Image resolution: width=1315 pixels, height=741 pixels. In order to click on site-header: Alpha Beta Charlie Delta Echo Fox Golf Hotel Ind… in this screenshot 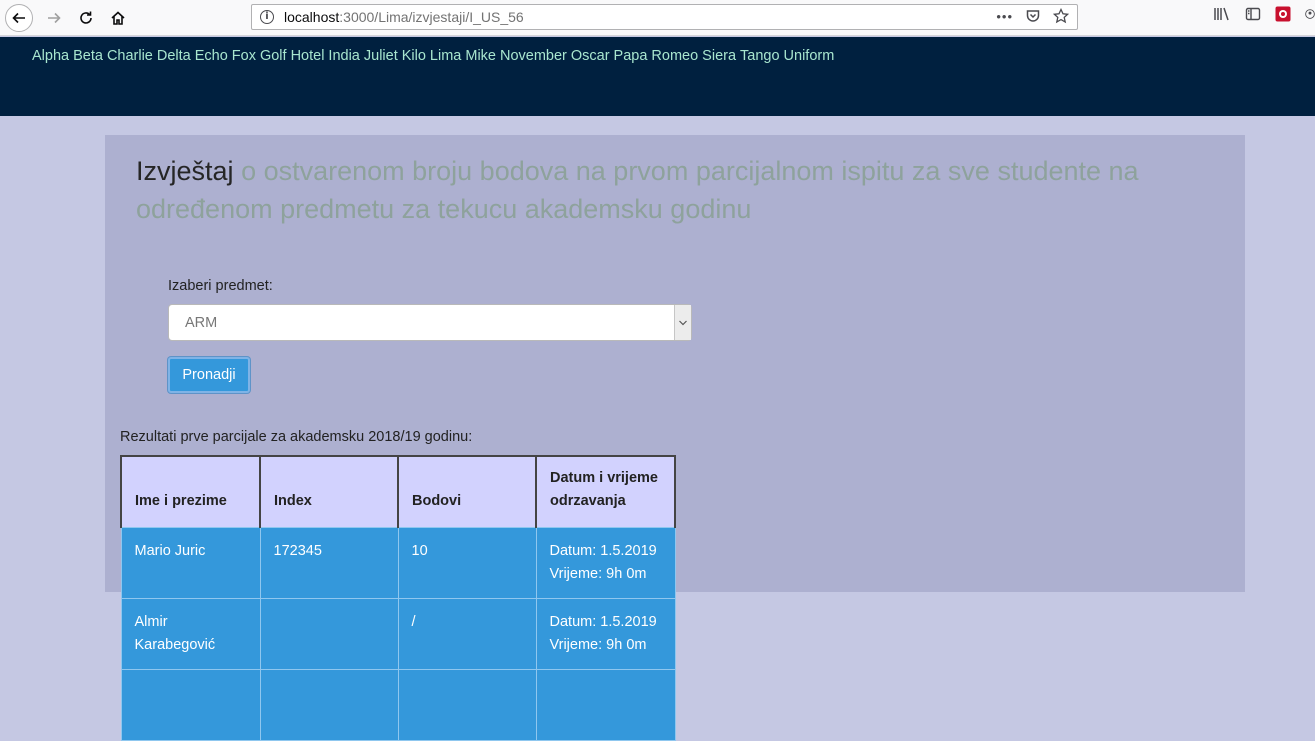, I will do `click(657, 76)`.